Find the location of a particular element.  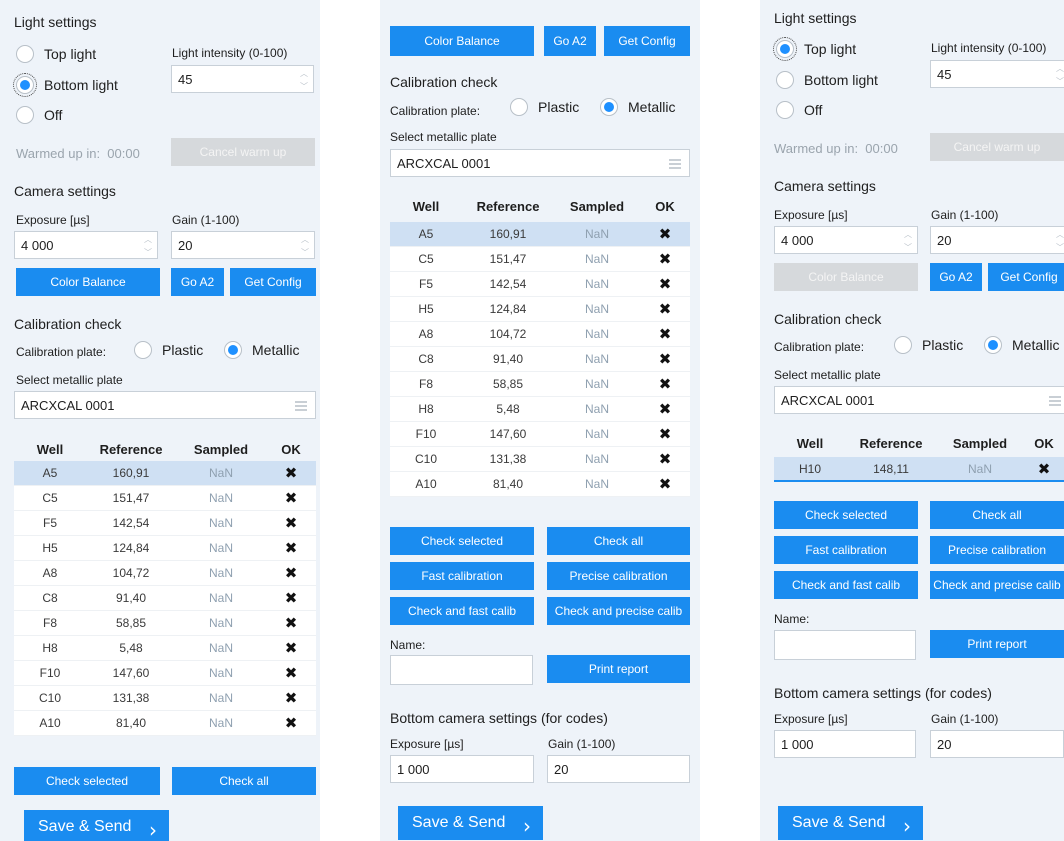

cell-well: C8 is located at coordinates (50, 598).